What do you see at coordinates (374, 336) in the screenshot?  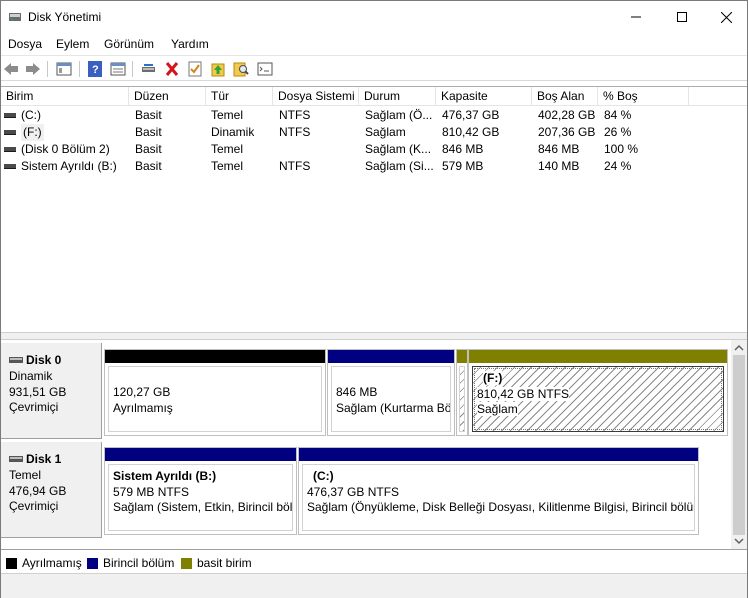 I see `pane-splitter` at bounding box center [374, 336].